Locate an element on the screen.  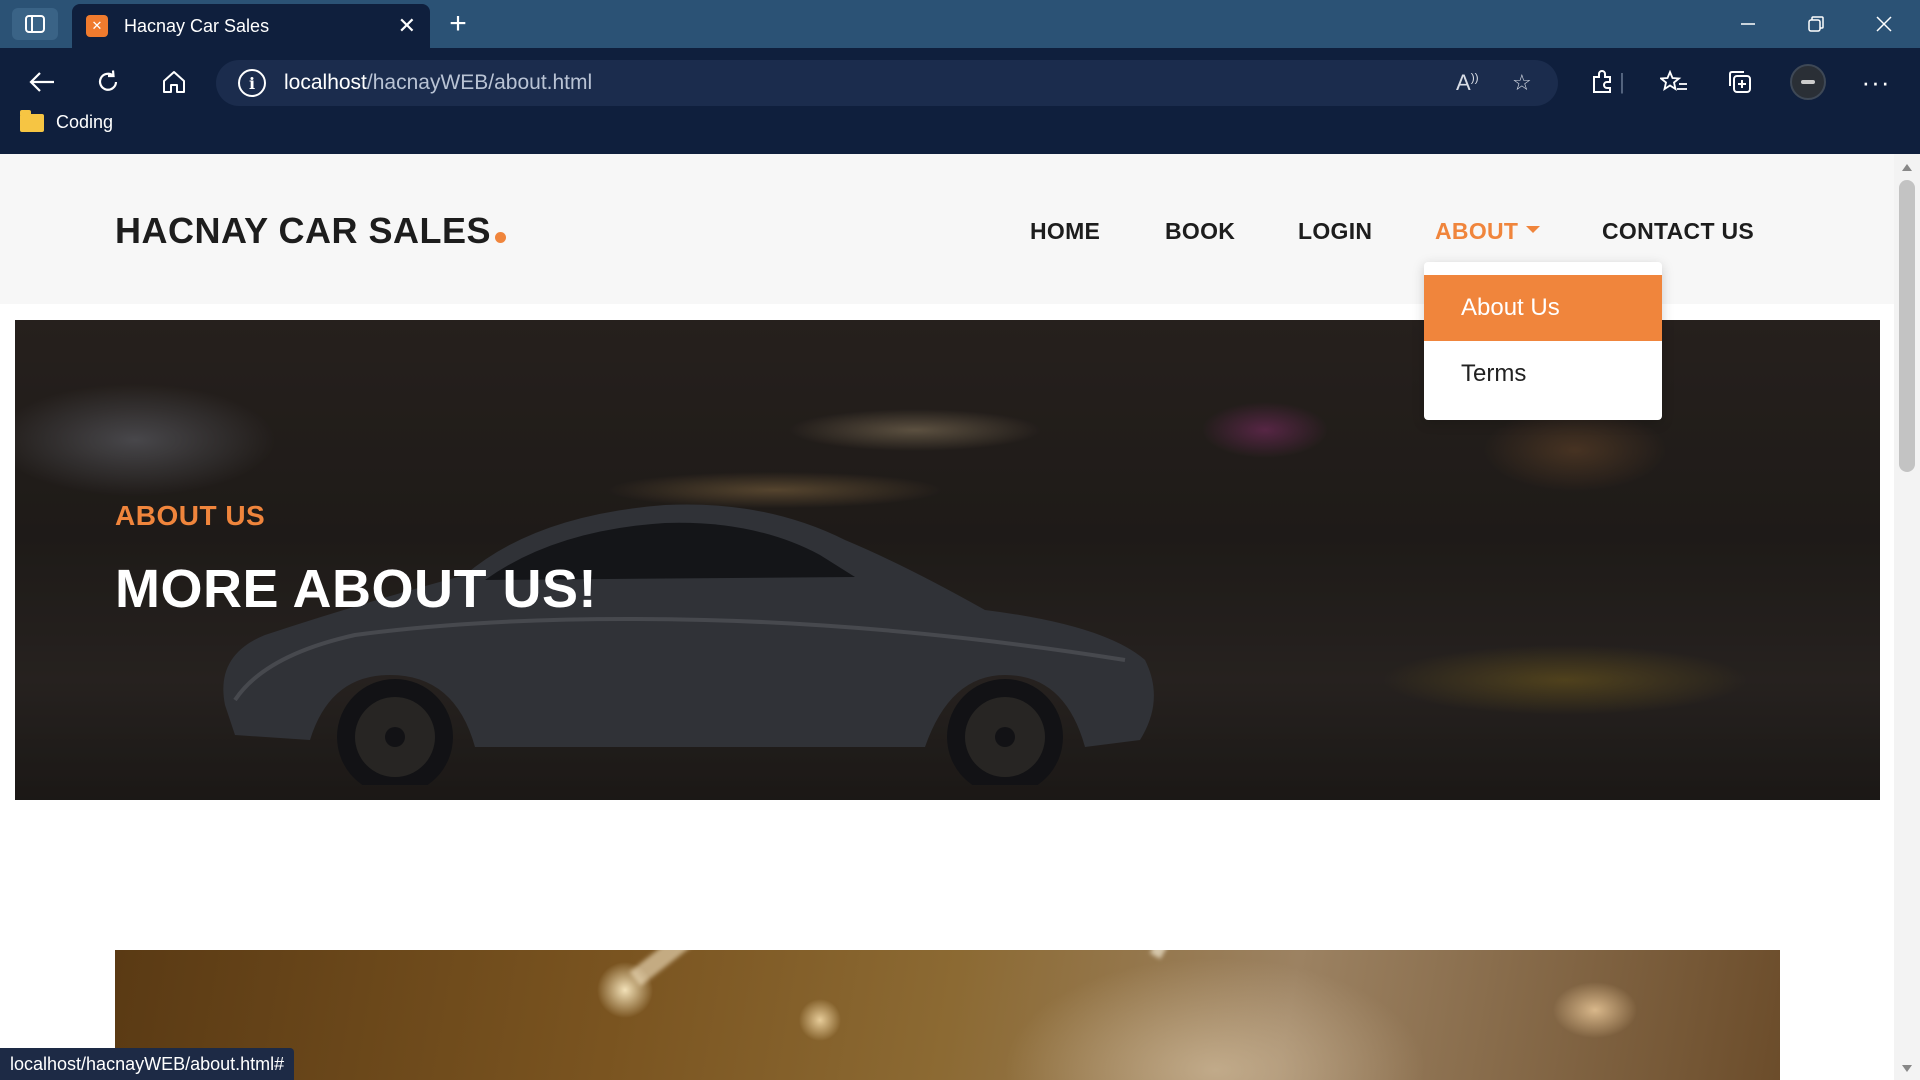
folder-icon is located at coordinates (32, 120).